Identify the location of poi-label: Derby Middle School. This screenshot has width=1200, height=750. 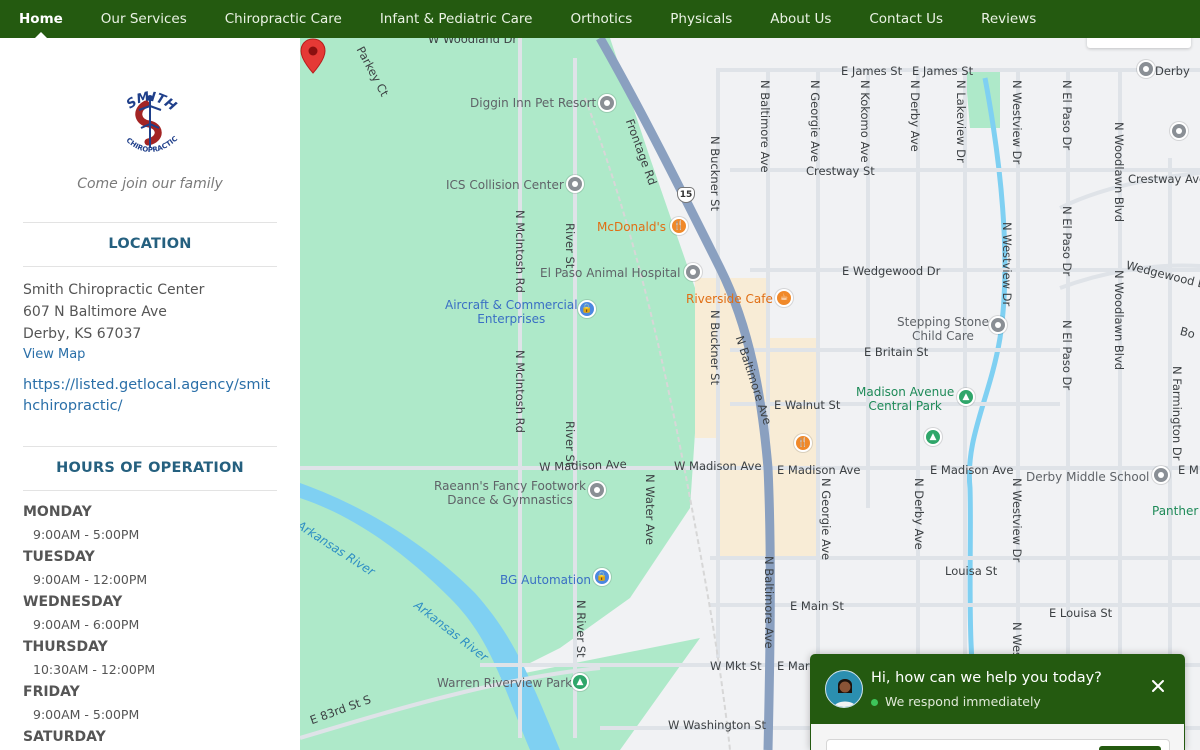
(1087, 477).